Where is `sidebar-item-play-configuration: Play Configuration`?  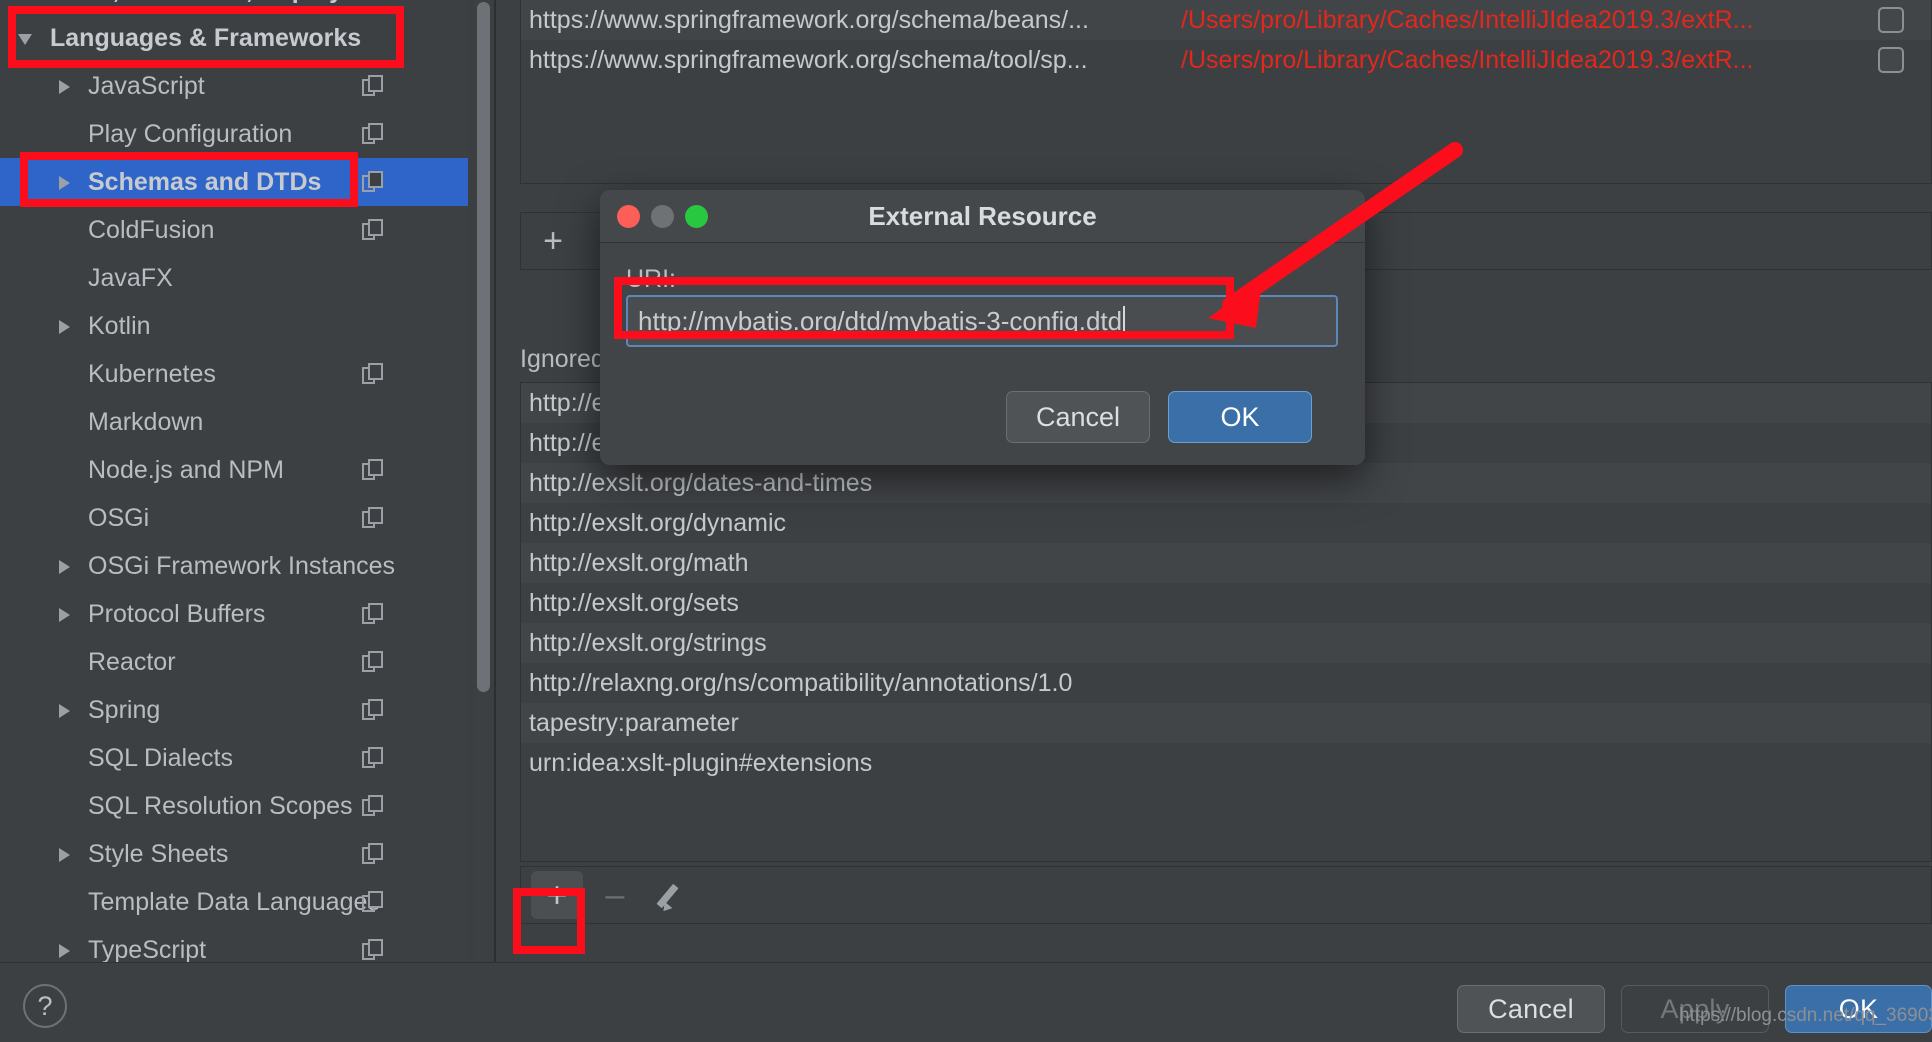
sidebar-item-play-configuration: Play Configuration is located at coordinates (234, 134).